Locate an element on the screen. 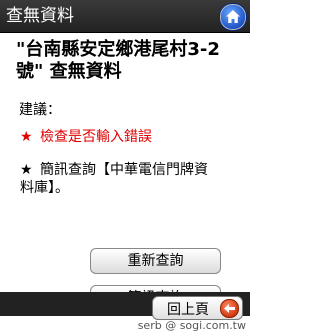 The image size is (320, 333). home-icon is located at coordinates (233, 16).